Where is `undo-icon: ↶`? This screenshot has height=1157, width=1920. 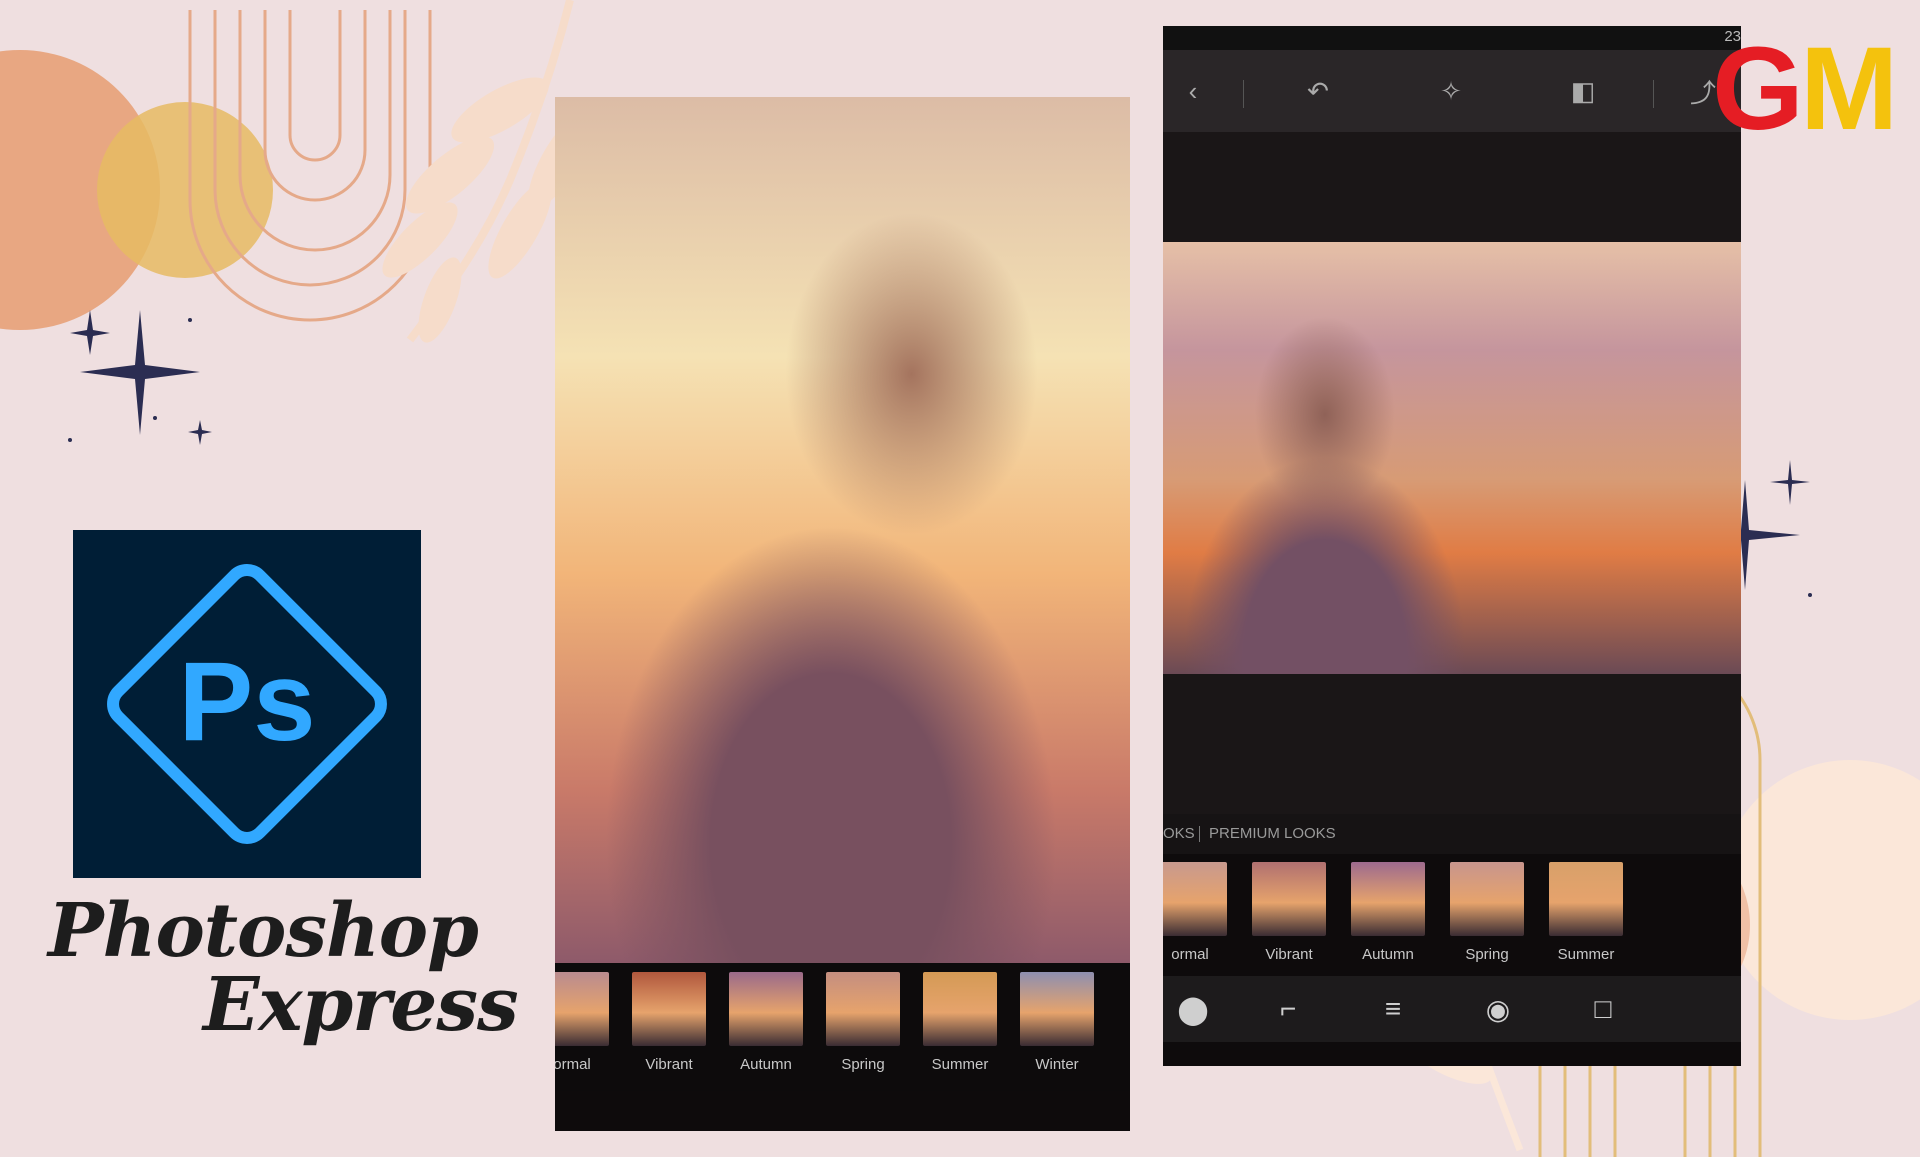 undo-icon: ↶ is located at coordinates (1318, 91).